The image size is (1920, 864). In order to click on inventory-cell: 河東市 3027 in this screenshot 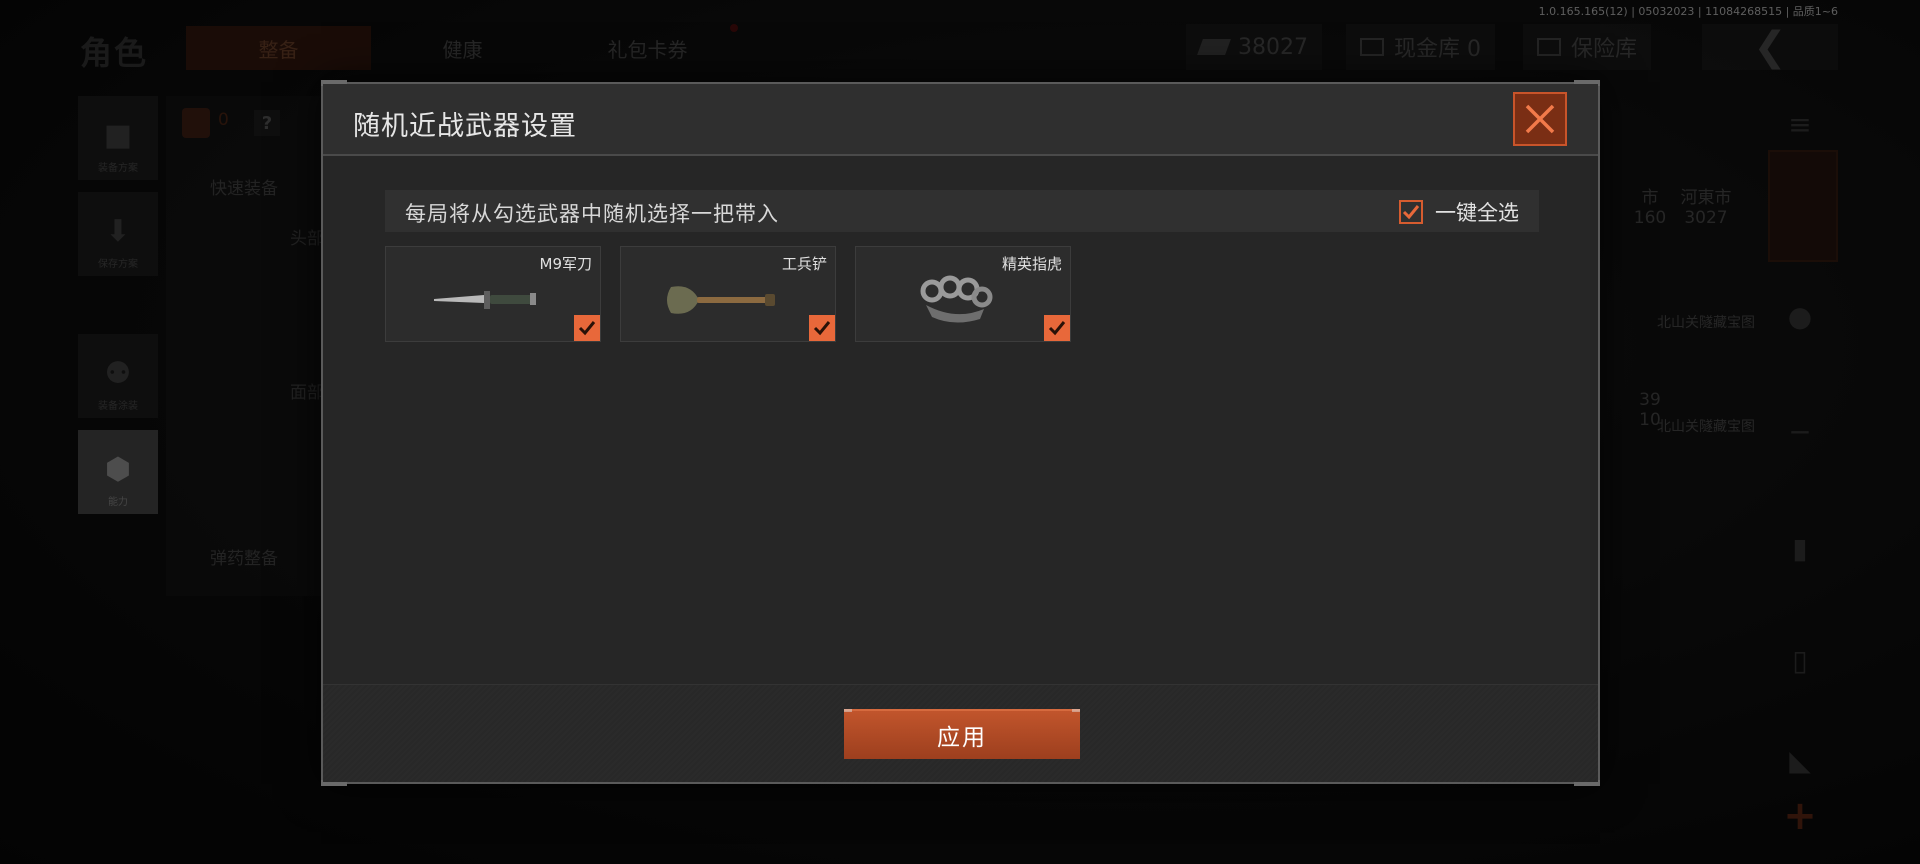, I will do `click(1706, 193)`.